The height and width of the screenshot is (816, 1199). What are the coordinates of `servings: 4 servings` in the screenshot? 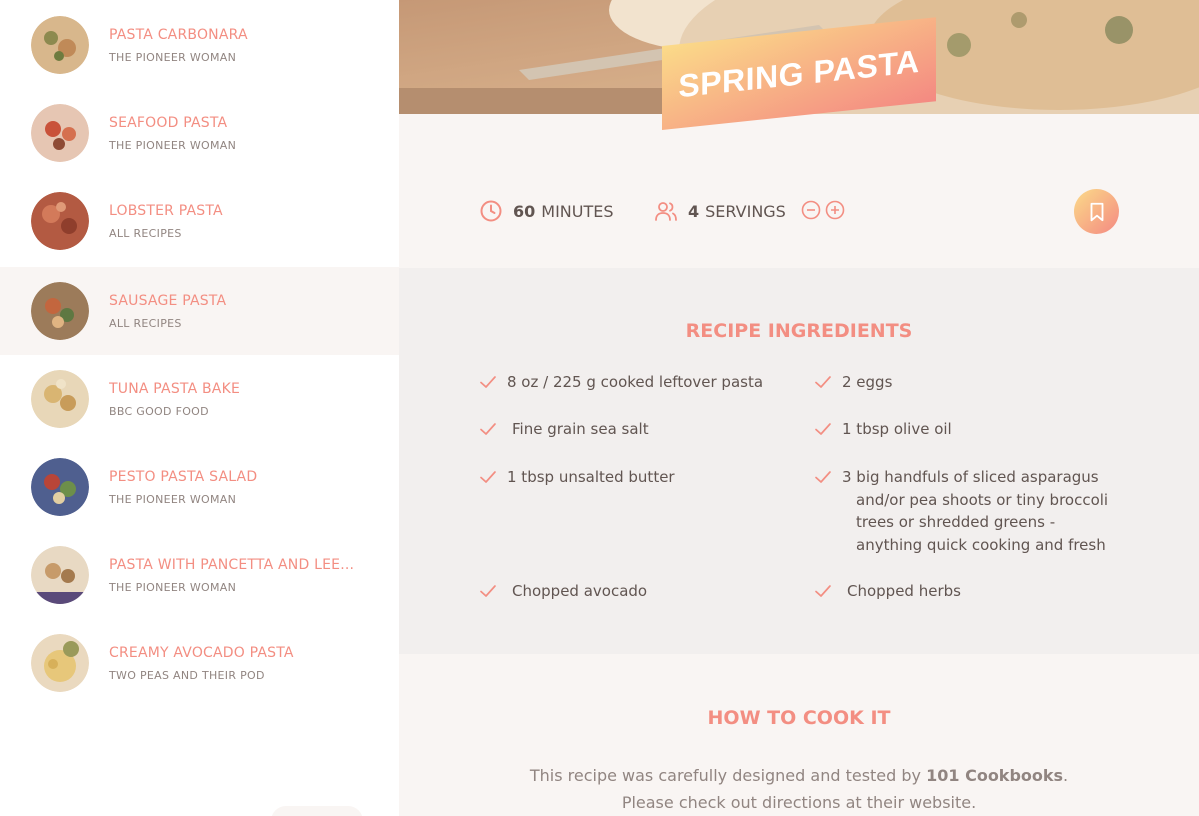 It's located at (720, 211).